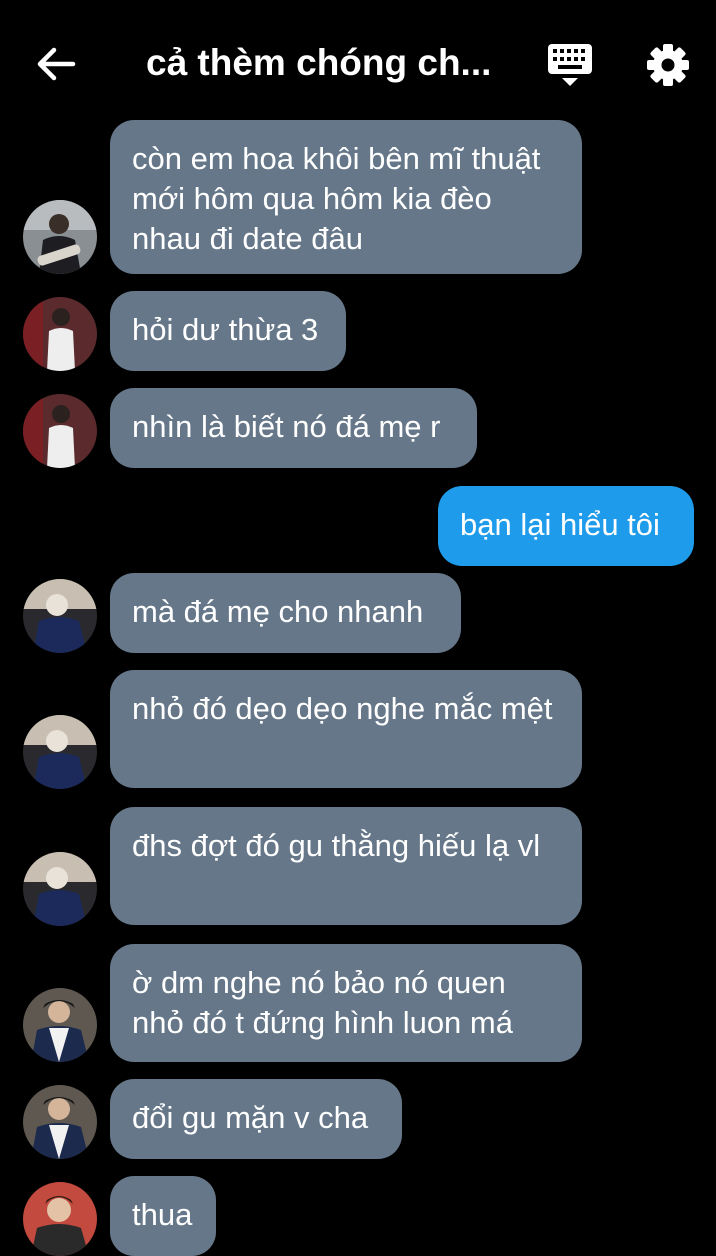 The image size is (716, 1256). I want to click on message-bubble-5: mà đá mẹ cho nhanh, so click(285, 613).